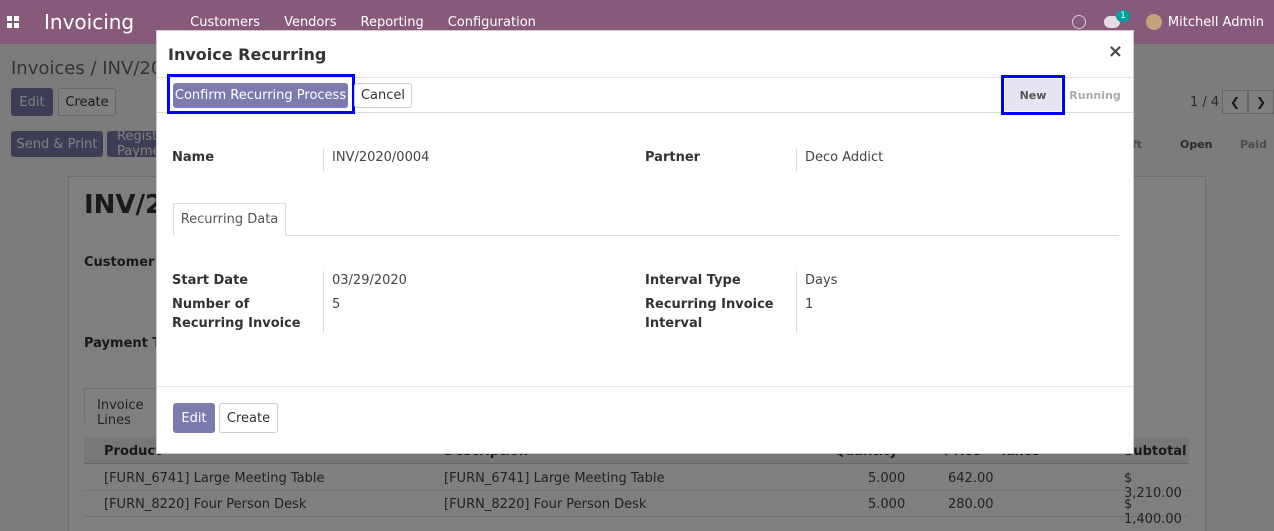 The height and width of the screenshot is (531, 1274). What do you see at coordinates (1078, 22) in the screenshot?
I see `activity-clock-icon` at bounding box center [1078, 22].